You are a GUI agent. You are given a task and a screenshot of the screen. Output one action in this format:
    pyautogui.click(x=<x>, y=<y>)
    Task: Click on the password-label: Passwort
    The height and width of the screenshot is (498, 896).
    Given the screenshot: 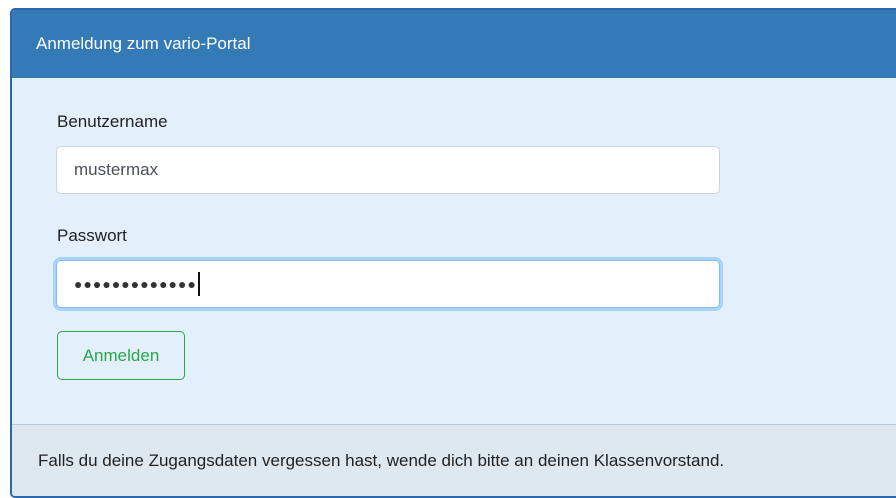 What is the action you would take?
    pyautogui.click(x=92, y=235)
    